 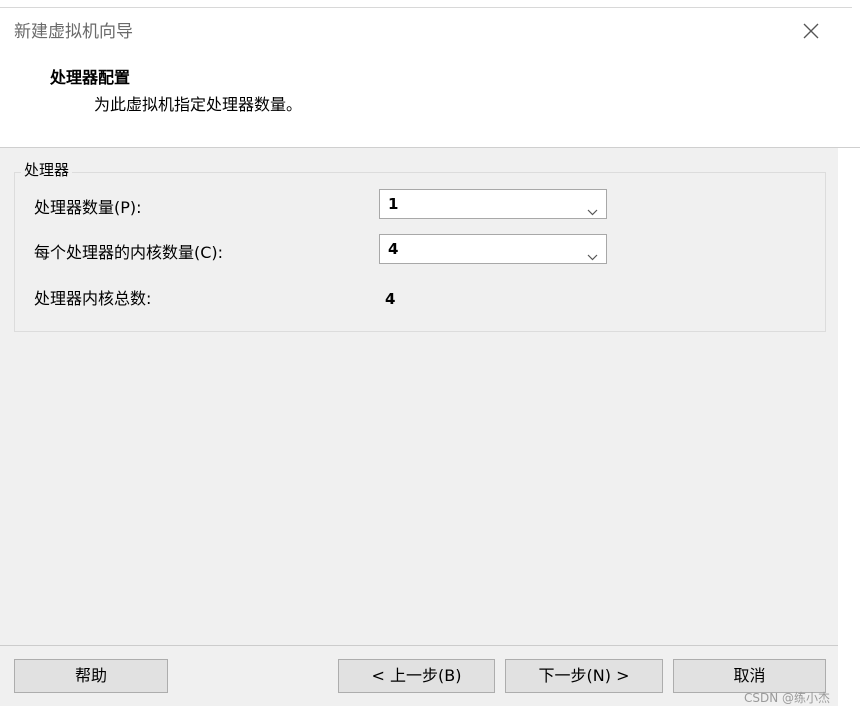 What do you see at coordinates (393, 204) in the screenshot?
I see `processor-count-value: 1` at bounding box center [393, 204].